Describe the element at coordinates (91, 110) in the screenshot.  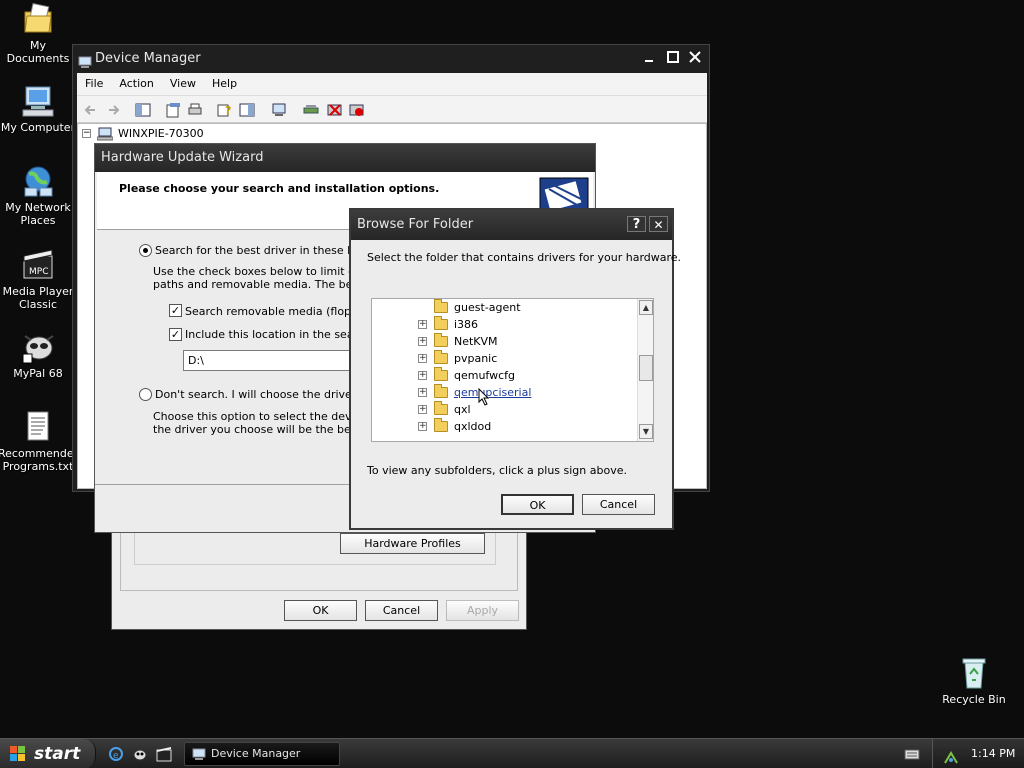
I see `back-arrow-icon` at that location.